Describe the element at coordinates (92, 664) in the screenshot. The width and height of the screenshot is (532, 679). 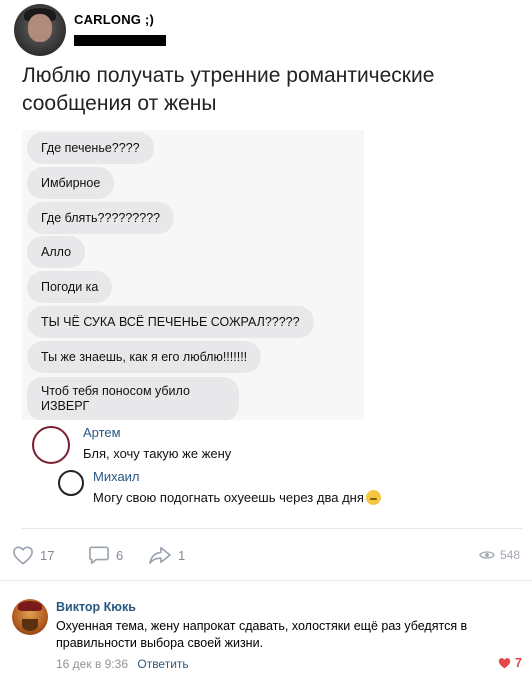
I see `comment-date: 16 дек в 9:36` at that location.